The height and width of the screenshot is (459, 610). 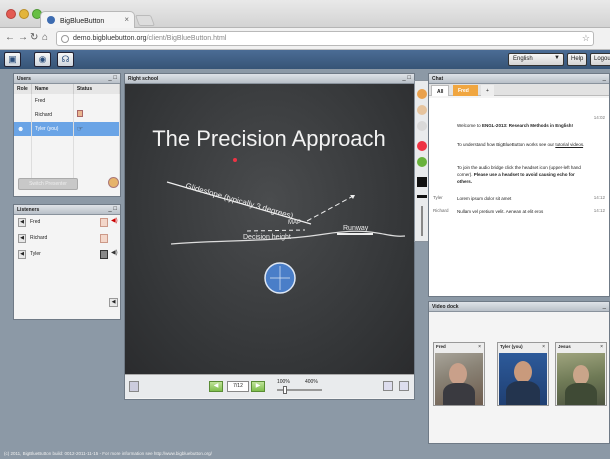 What do you see at coordinates (299, 390) in the screenshot?
I see `zoom-slider` at bounding box center [299, 390].